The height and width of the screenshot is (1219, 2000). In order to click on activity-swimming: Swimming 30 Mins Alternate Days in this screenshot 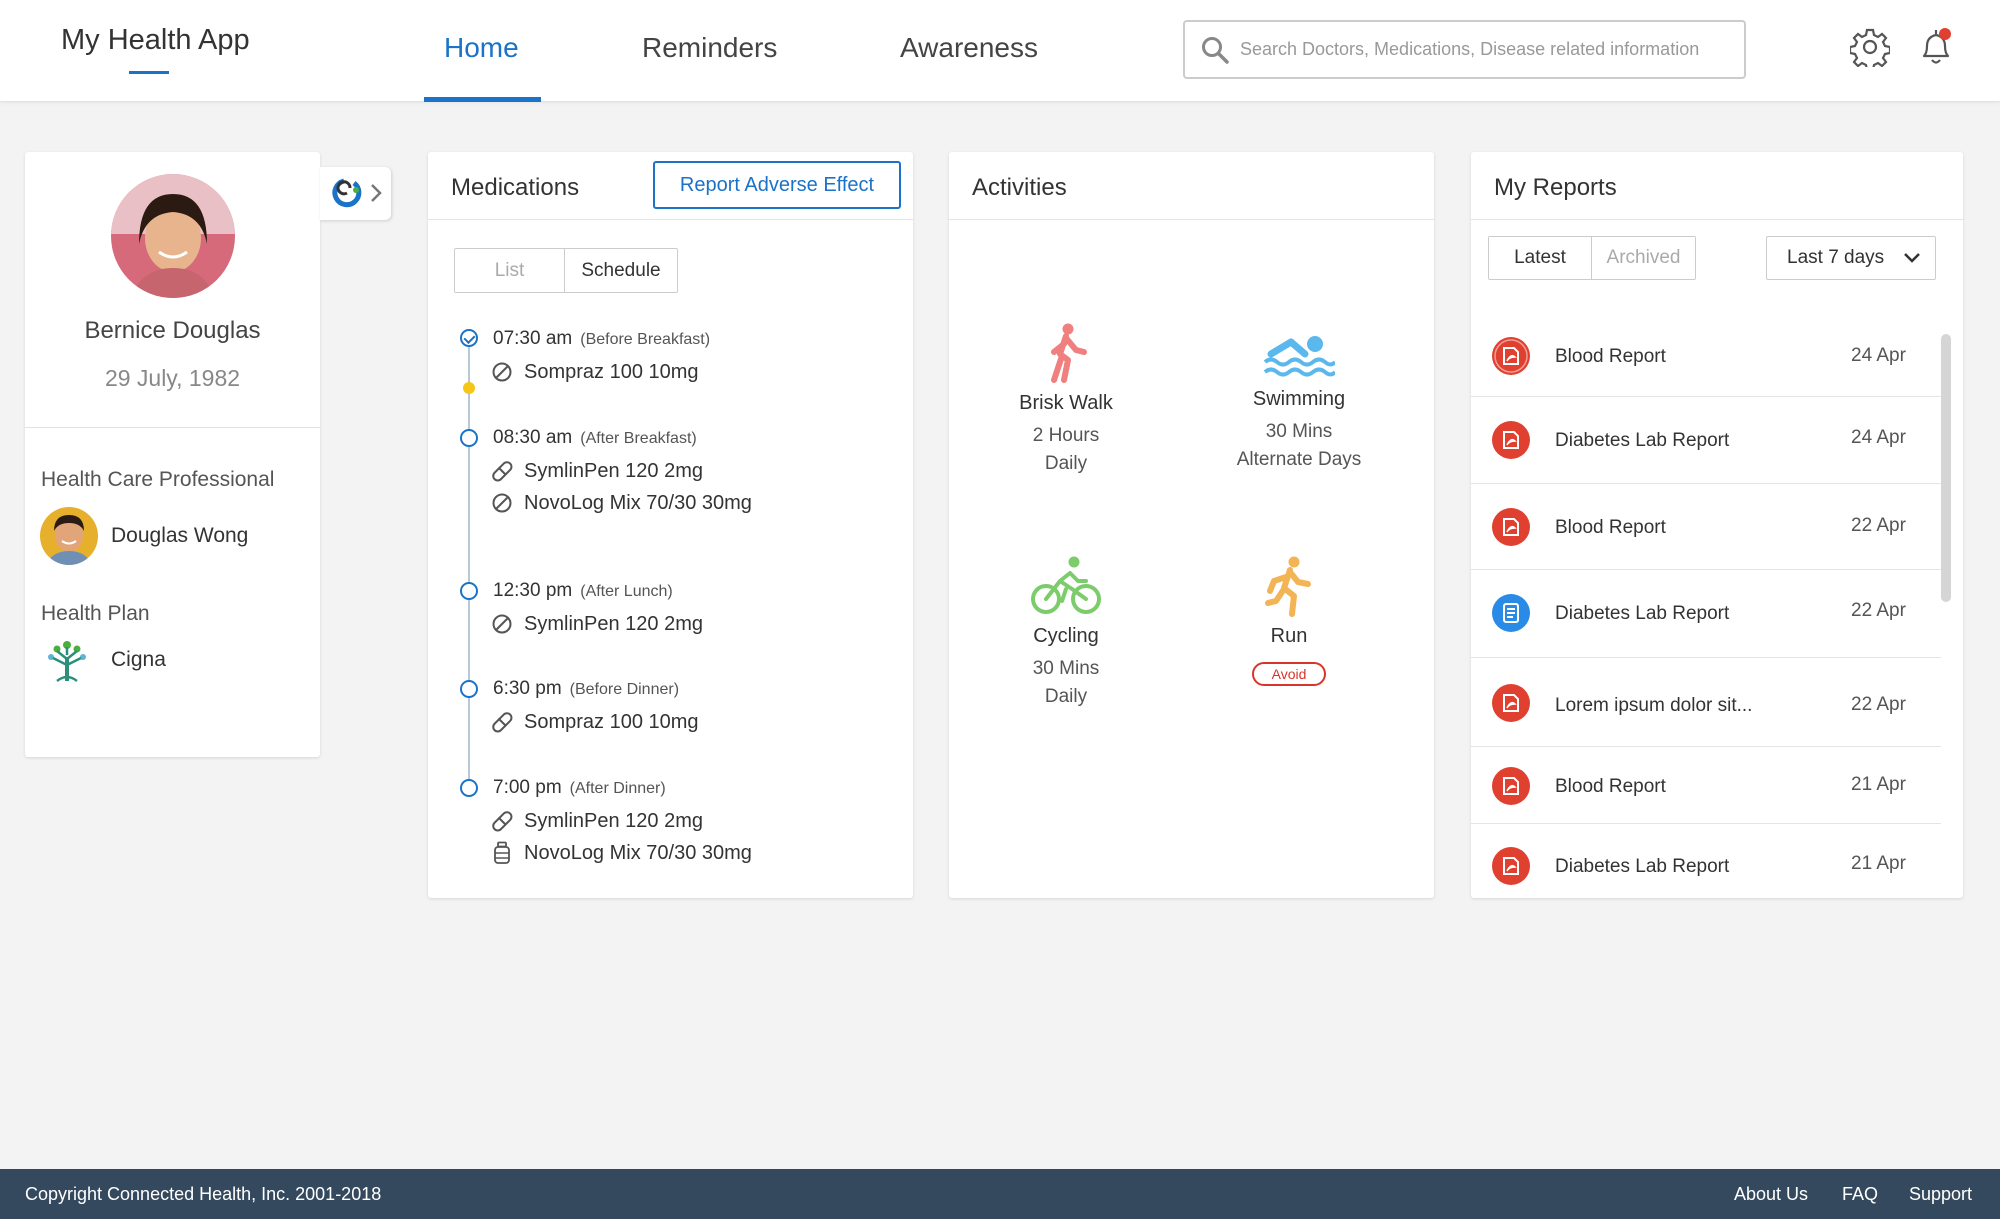, I will do `click(1299, 402)`.